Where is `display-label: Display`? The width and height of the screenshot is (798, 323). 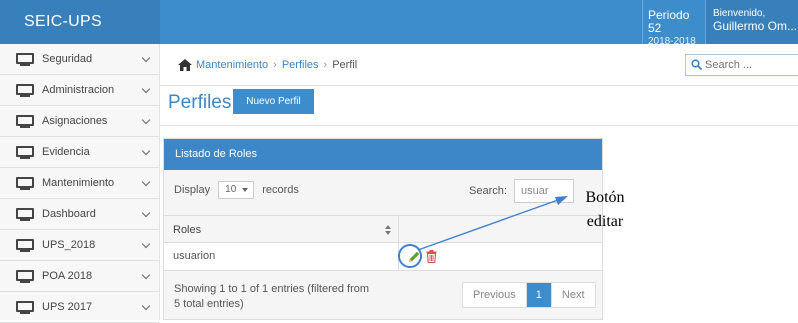 display-label: Display is located at coordinates (192, 189).